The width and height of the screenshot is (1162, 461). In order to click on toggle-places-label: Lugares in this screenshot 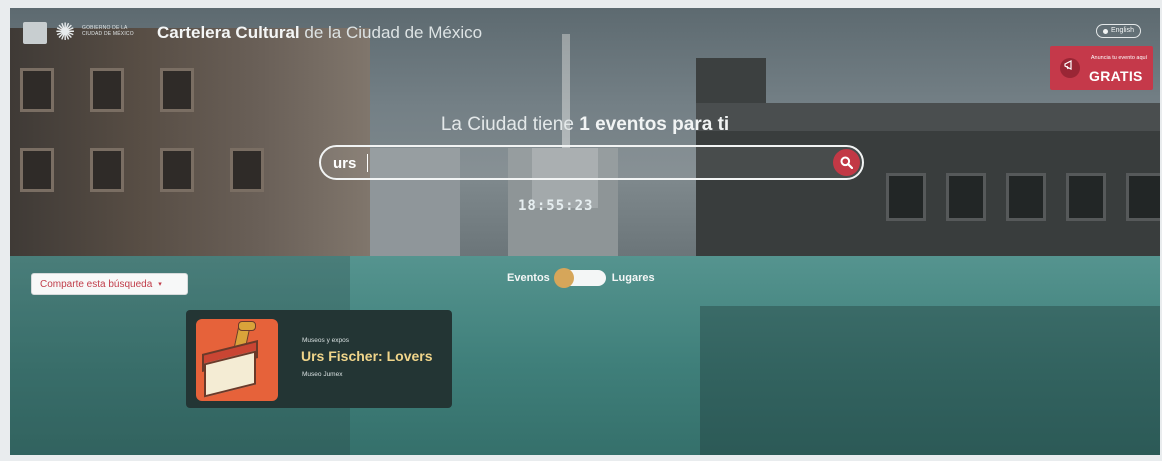, I will do `click(633, 278)`.